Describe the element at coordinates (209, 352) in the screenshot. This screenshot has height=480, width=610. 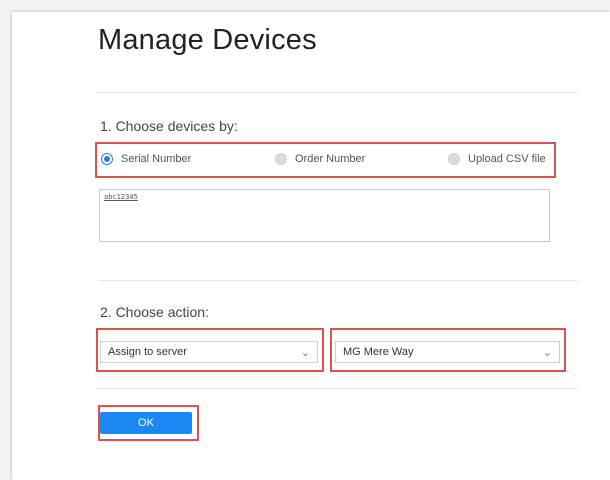
I see `action-select: Assign to server ⌄` at that location.